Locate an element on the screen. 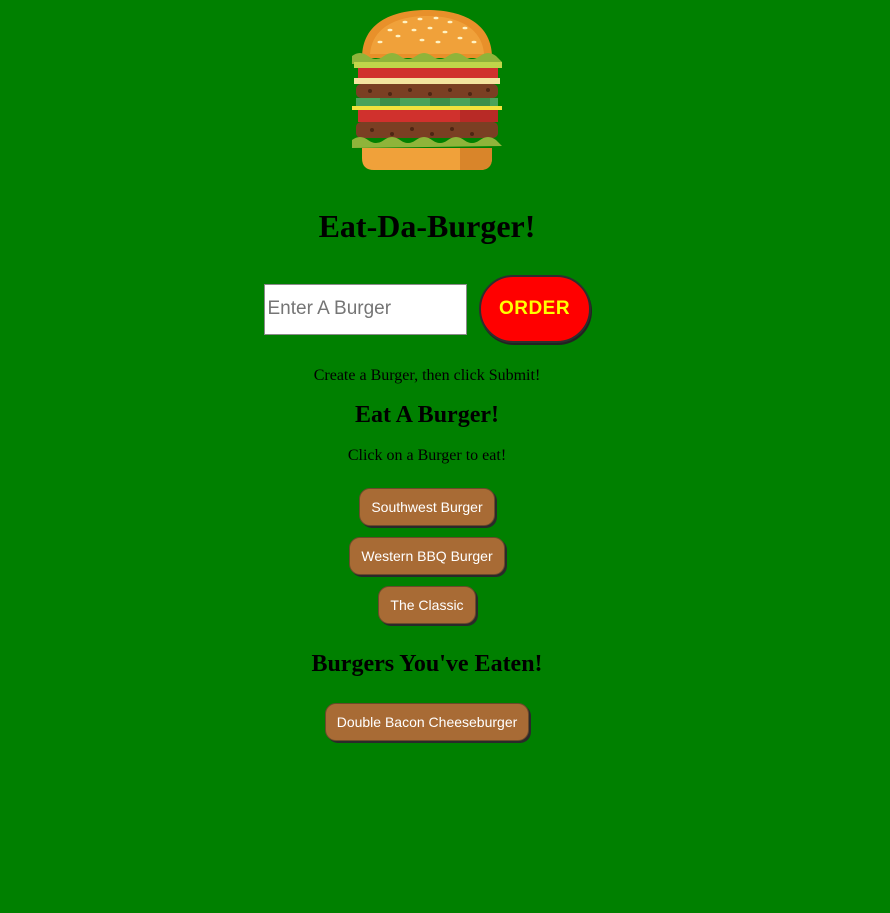 Image resolution: width=890 pixels, height=913 pixels. burger-button: The Classic is located at coordinates (427, 605).